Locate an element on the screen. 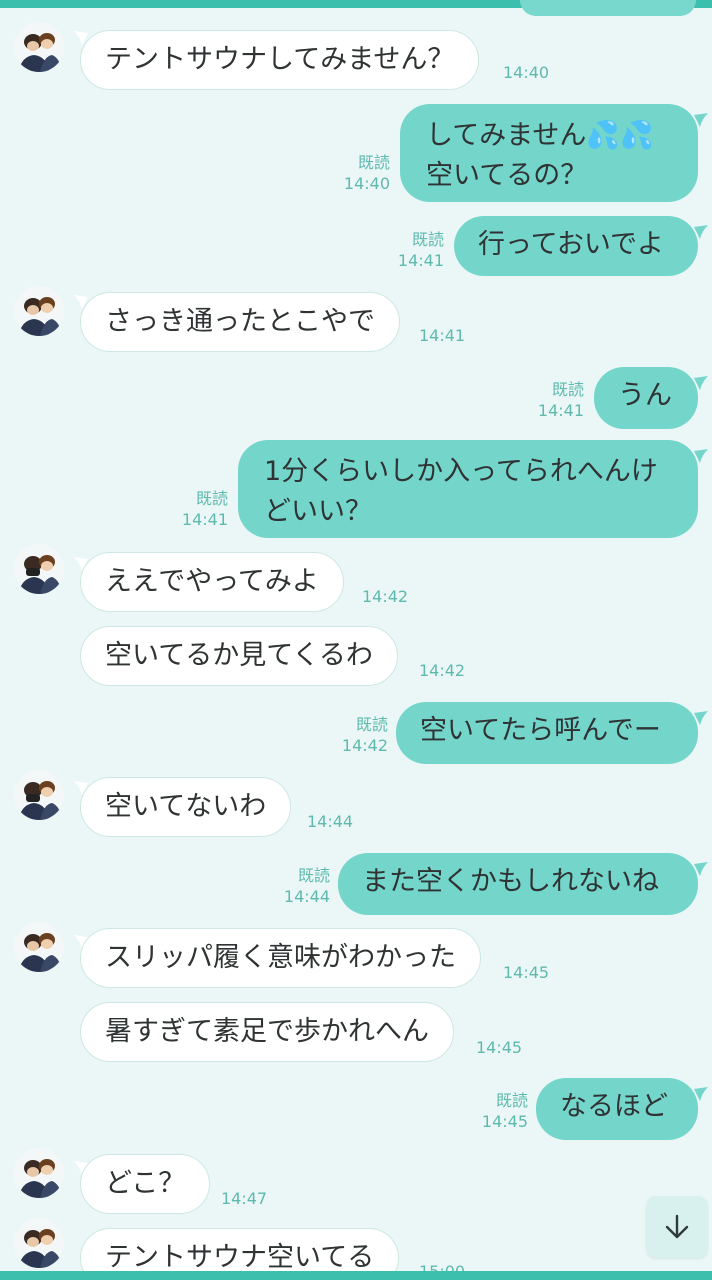 The height and width of the screenshot is (1280, 712). message-bubble: なるほど is located at coordinates (617, 1109).